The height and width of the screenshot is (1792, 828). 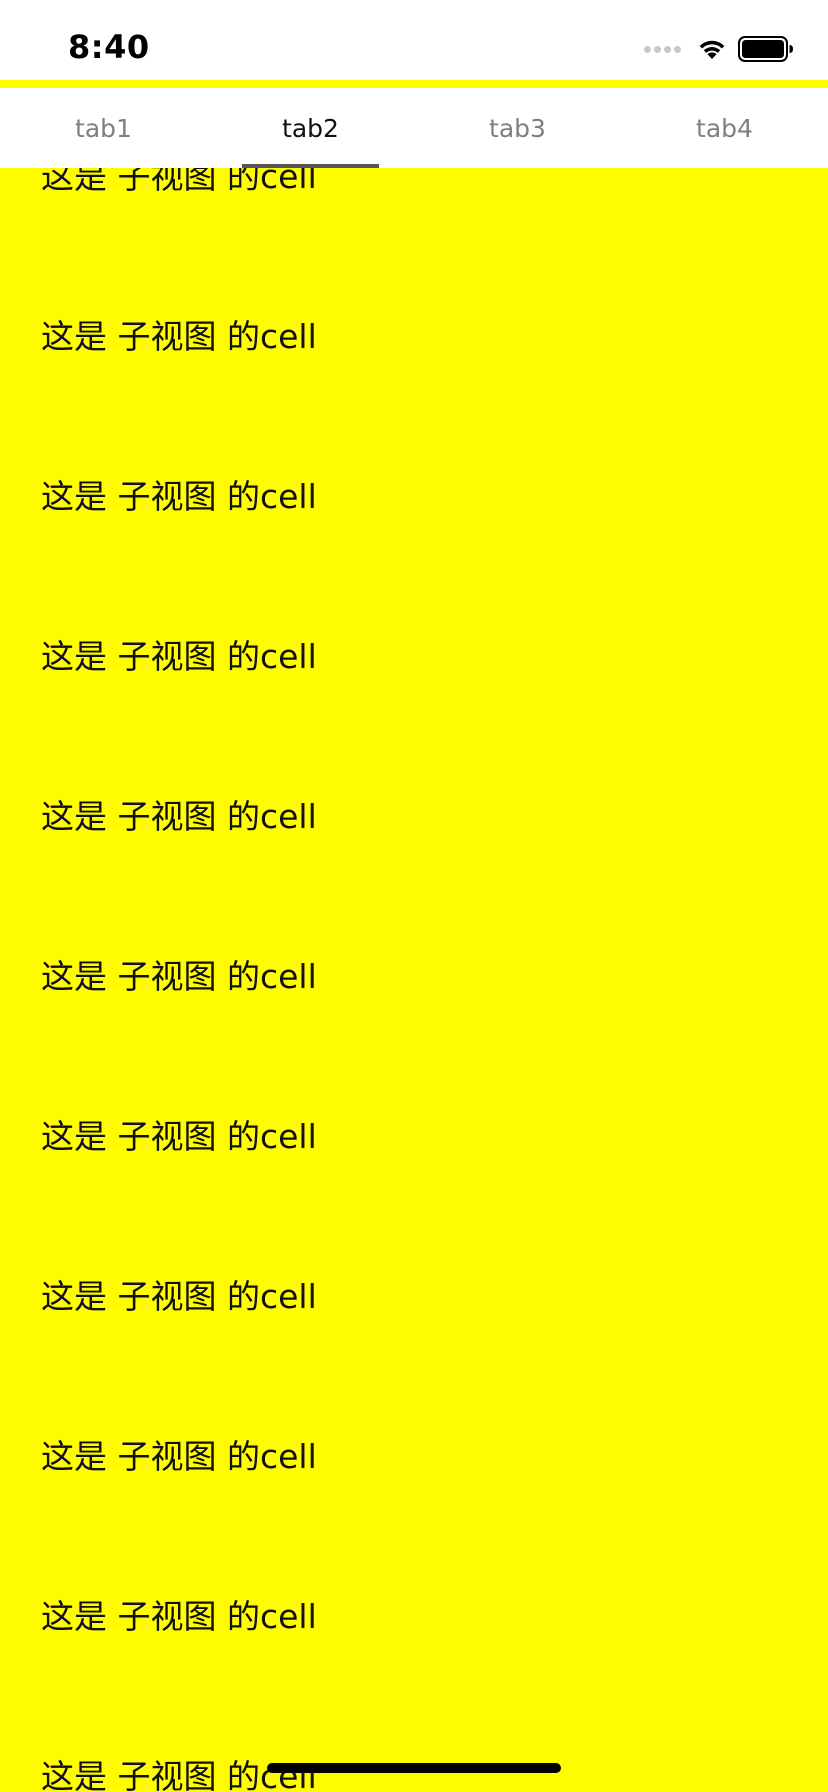 What do you see at coordinates (765, 49) in the screenshot?
I see `battery-icon` at bounding box center [765, 49].